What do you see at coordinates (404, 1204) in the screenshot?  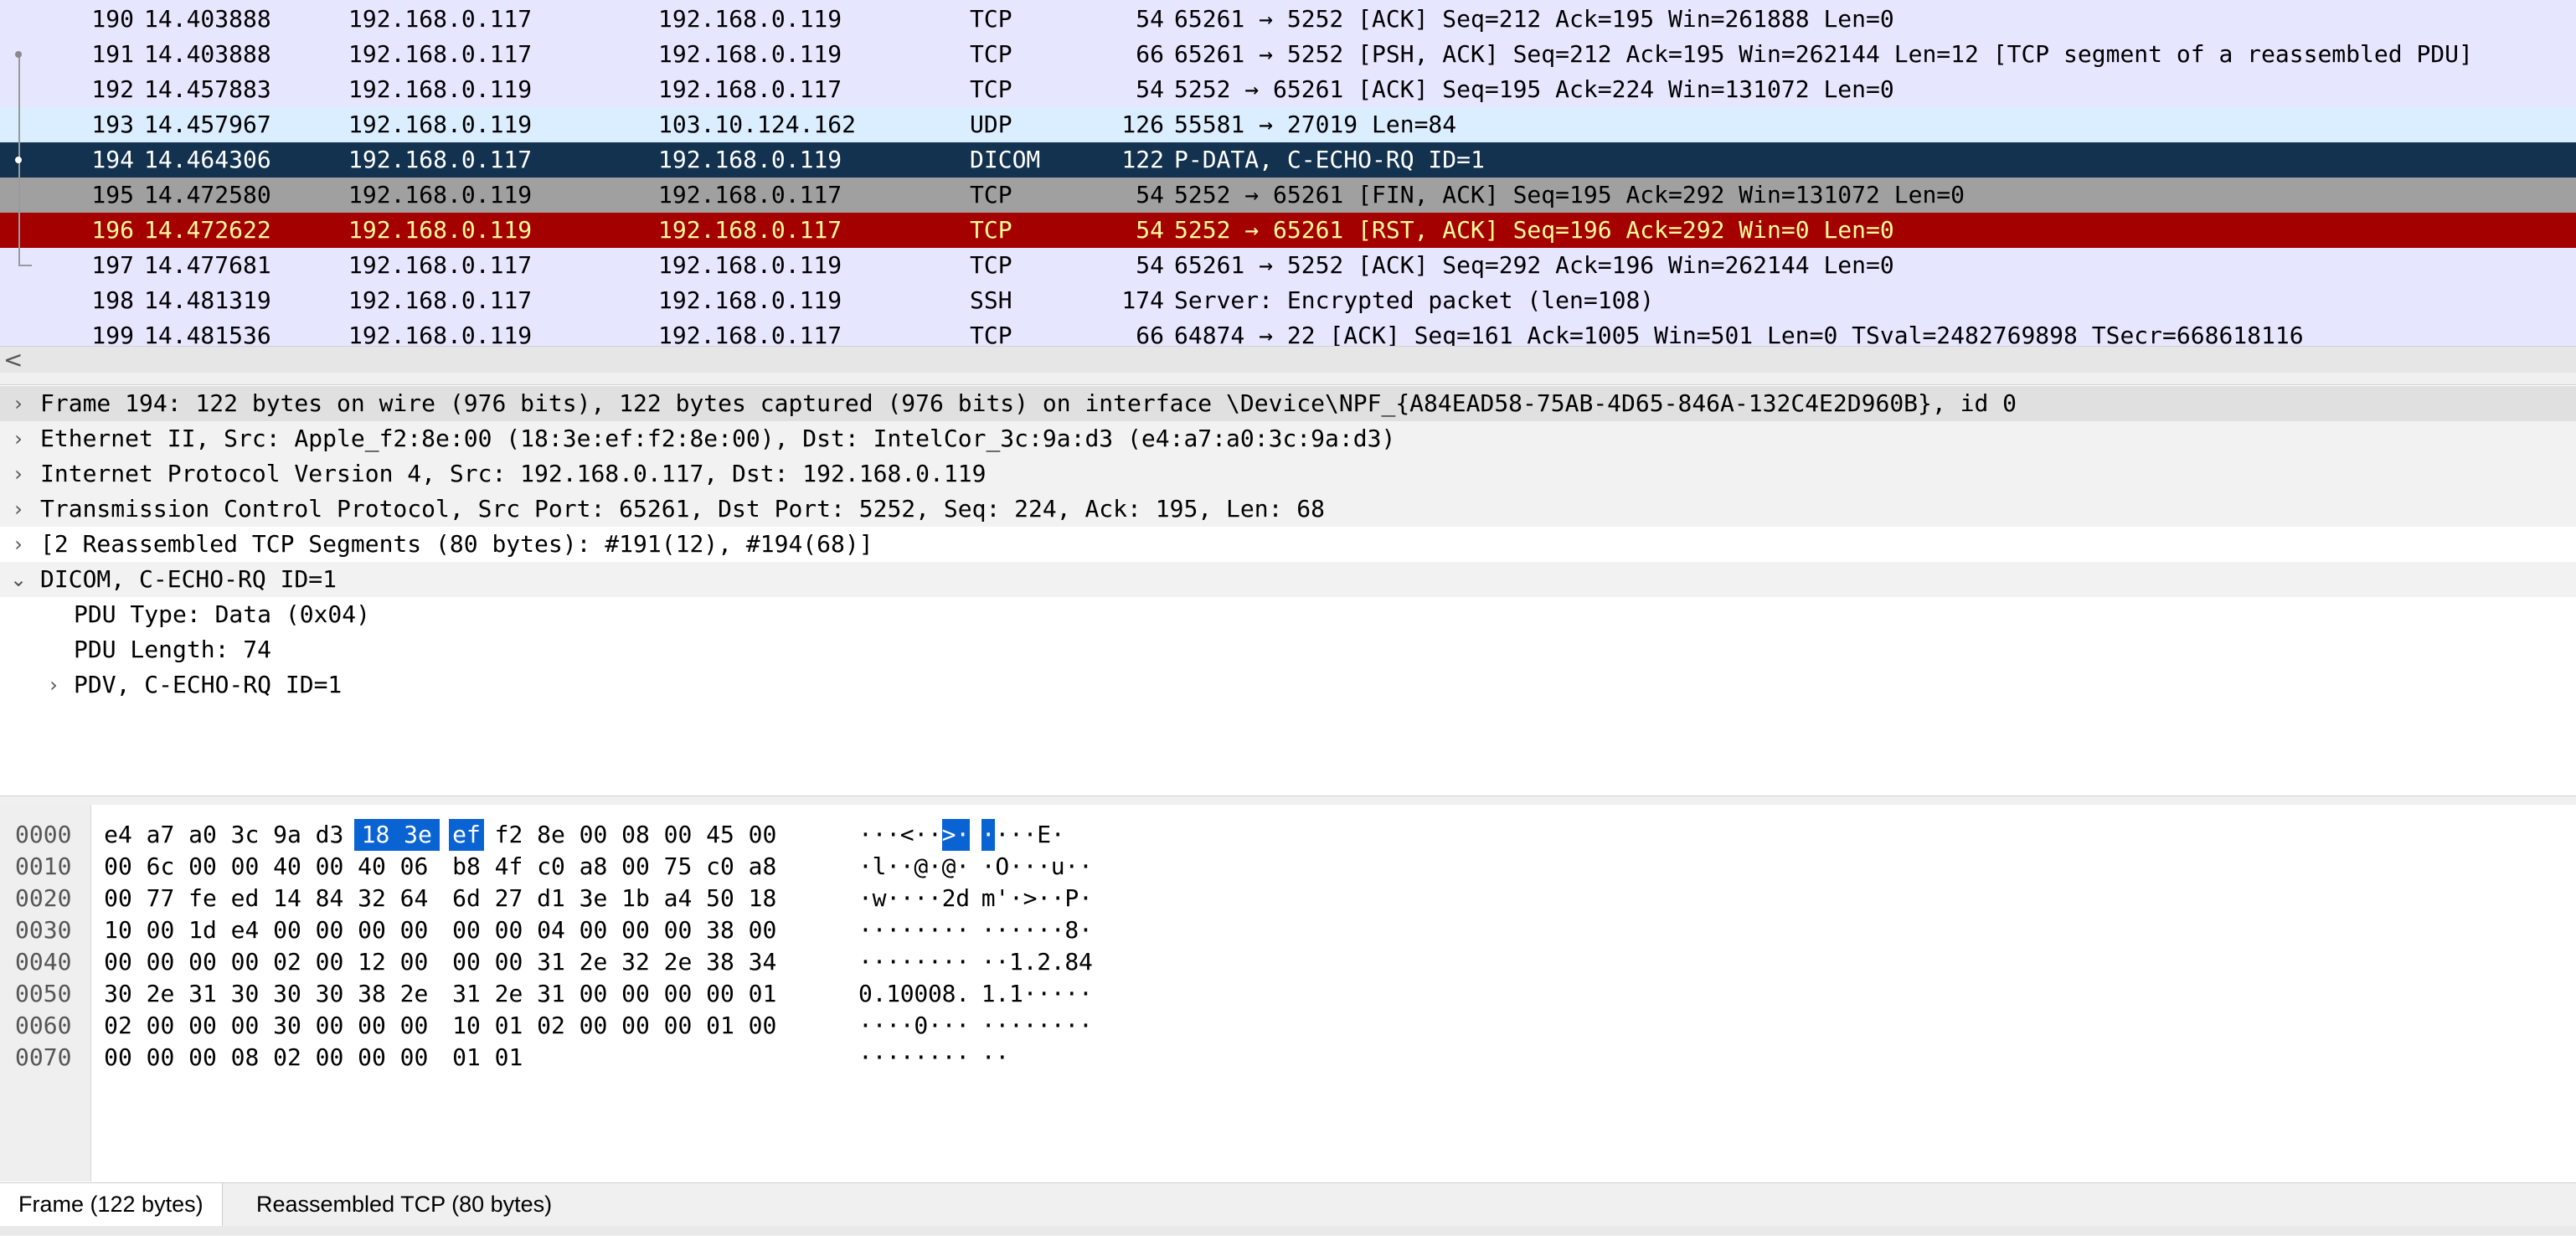 I see `tab-reassembled-tcp: Reassembled TCP (80 bytes)` at bounding box center [404, 1204].